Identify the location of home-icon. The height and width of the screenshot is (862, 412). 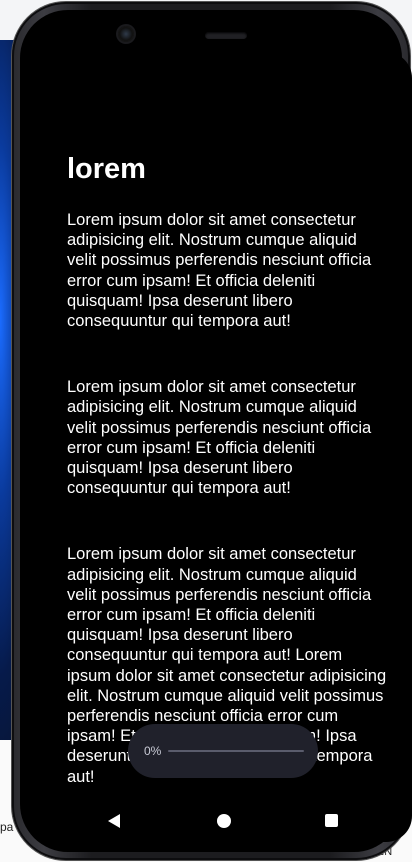
(224, 821).